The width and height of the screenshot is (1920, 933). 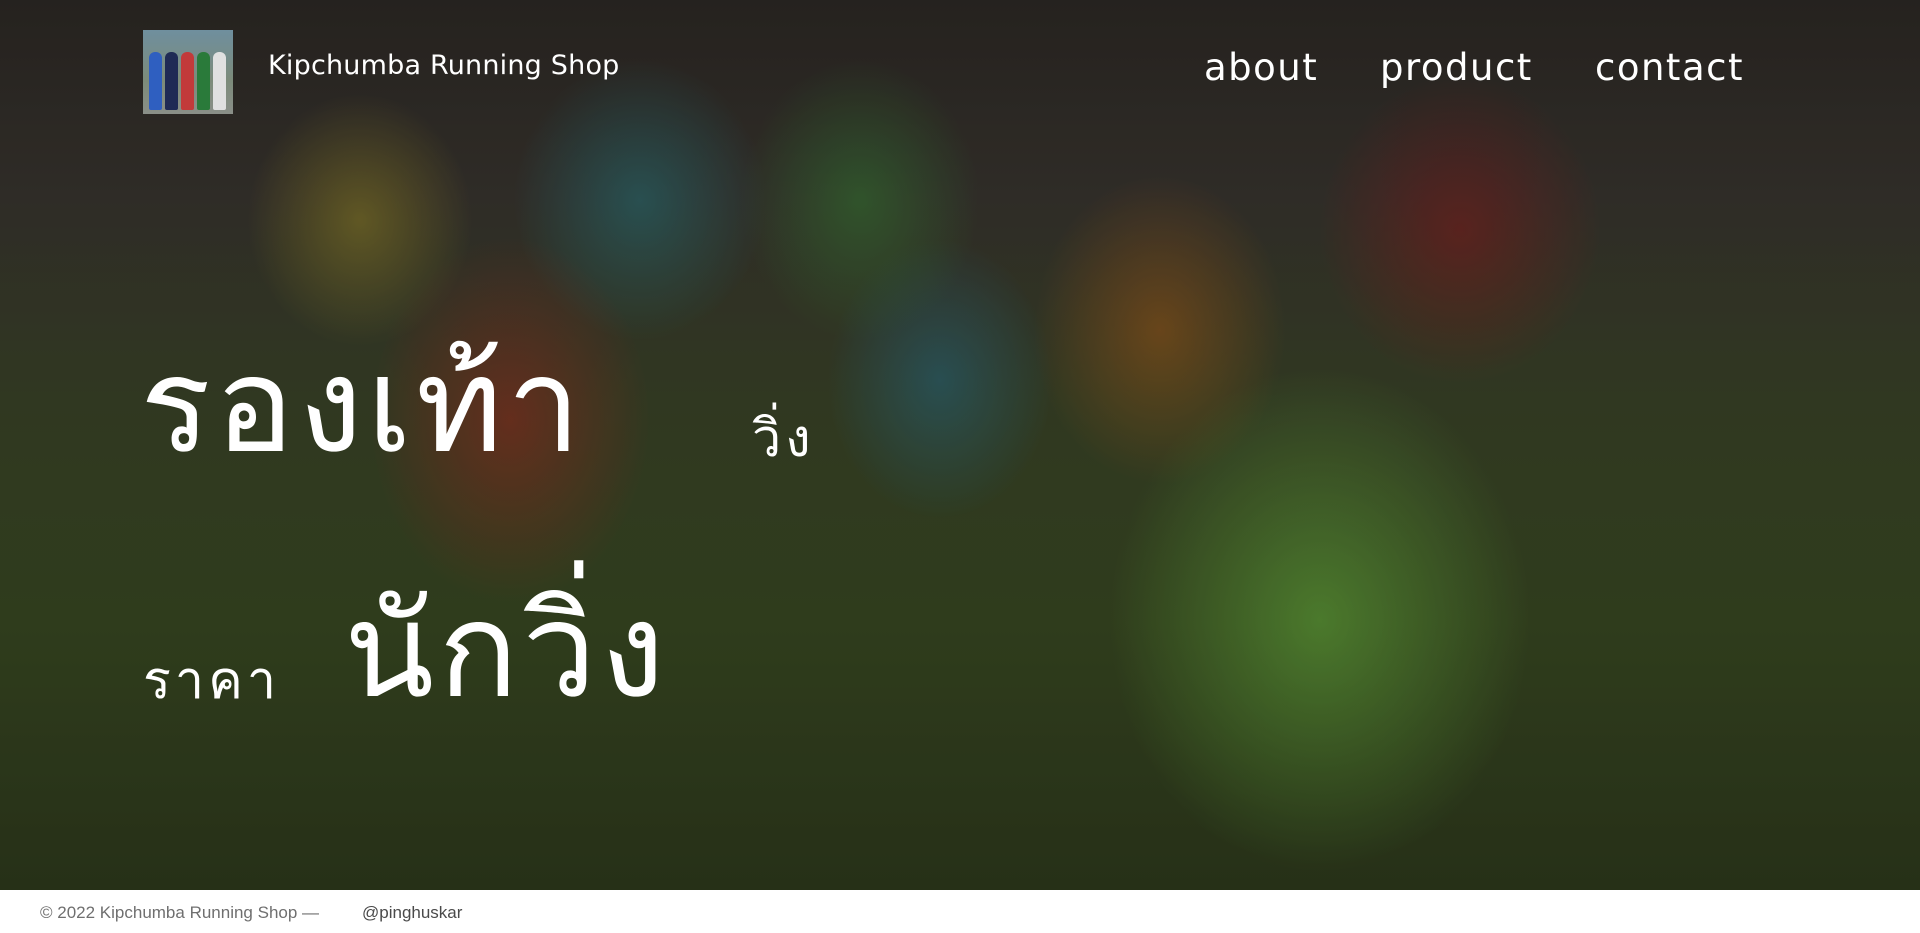 I want to click on nav-product-link: product, so click(x=1456, y=67).